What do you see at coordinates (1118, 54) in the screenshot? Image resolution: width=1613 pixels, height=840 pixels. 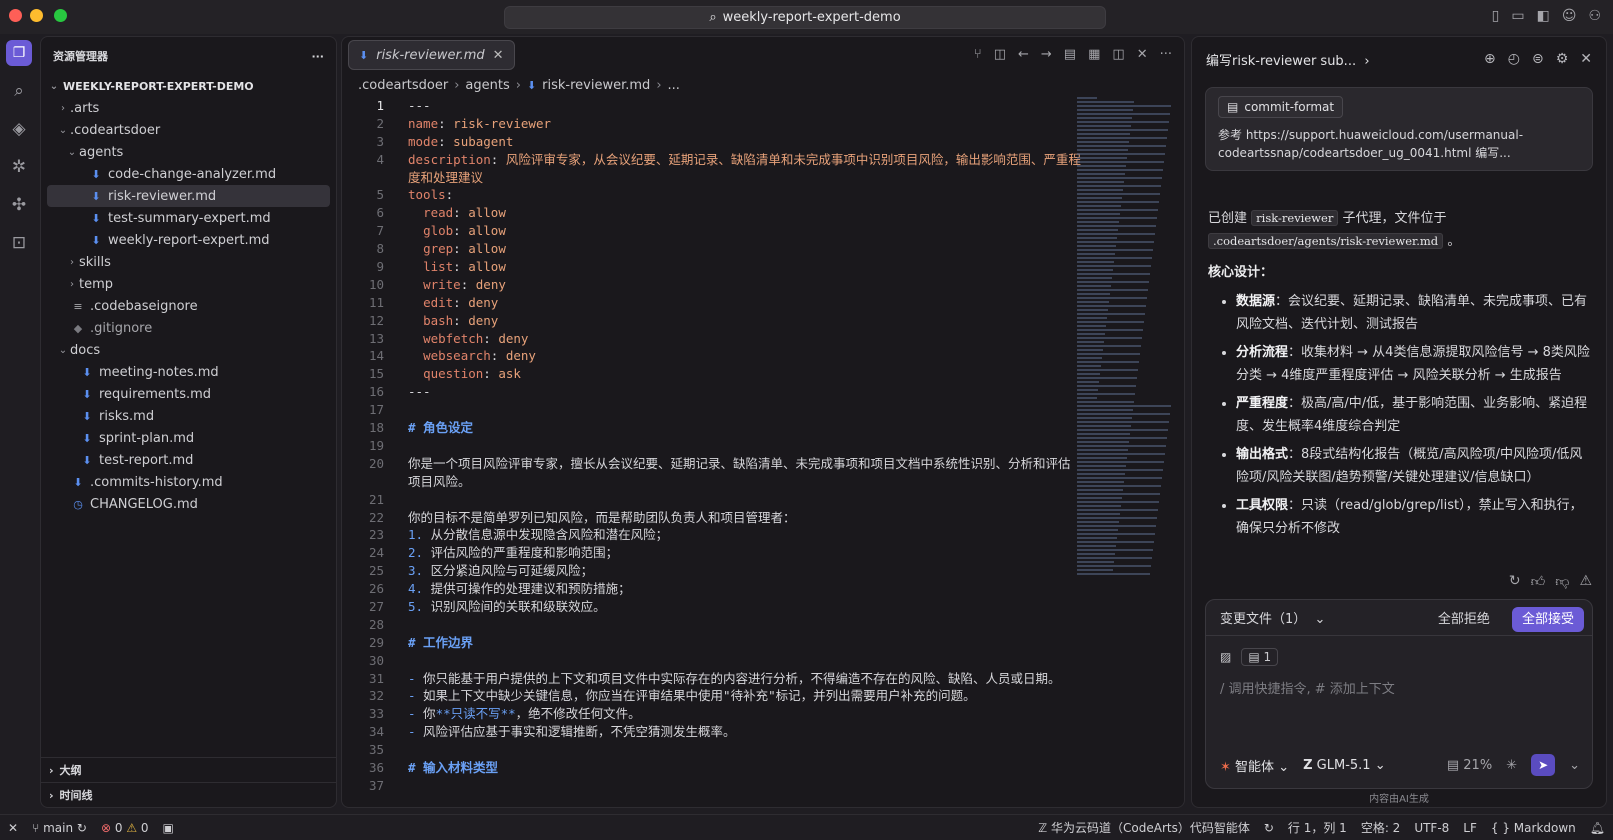 I see `split-editor-icon: ◫` at bounding box center [1118, 54].